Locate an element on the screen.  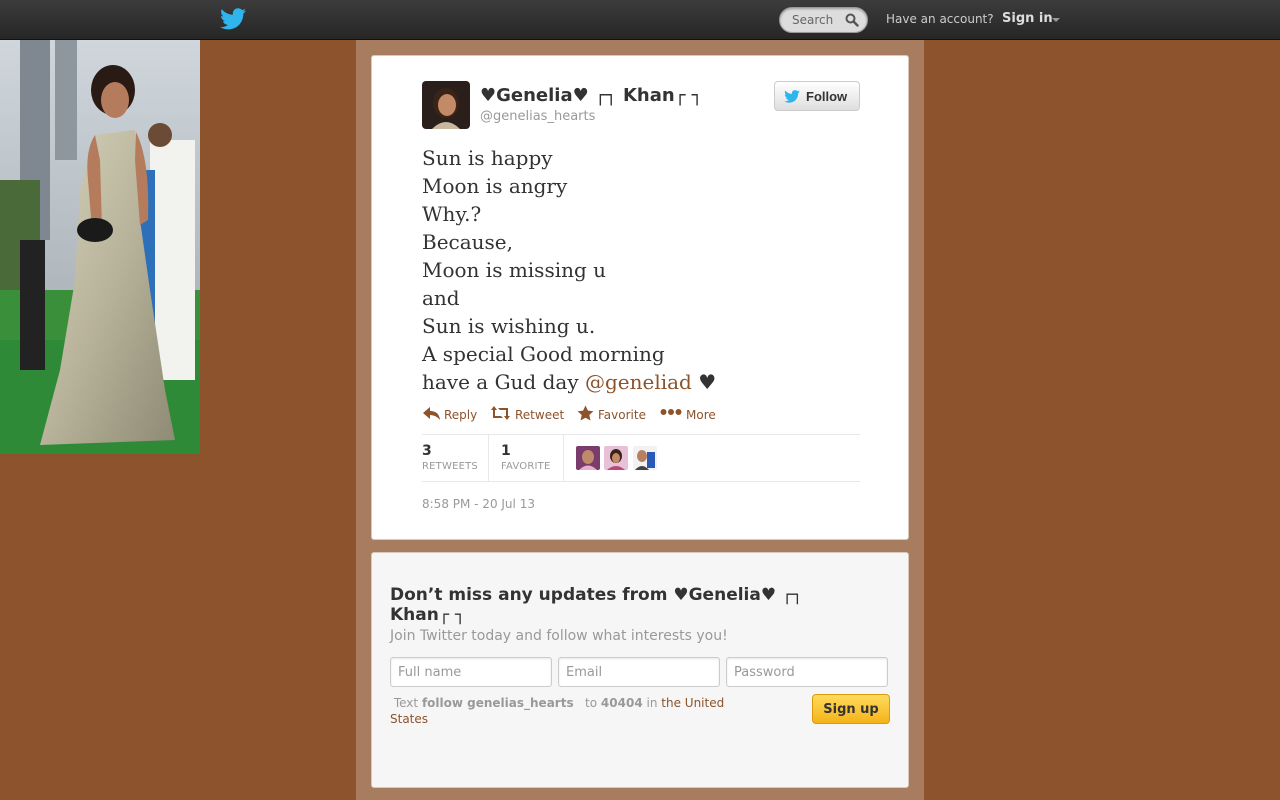
tweet-line: Moon is missing u is located at coordinates (514, 270).